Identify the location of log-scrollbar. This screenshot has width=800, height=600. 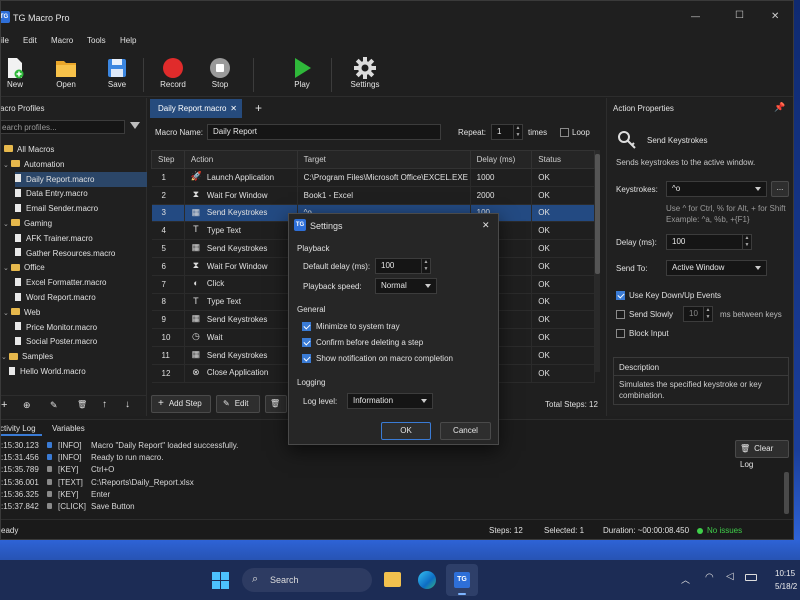
(786, 493).